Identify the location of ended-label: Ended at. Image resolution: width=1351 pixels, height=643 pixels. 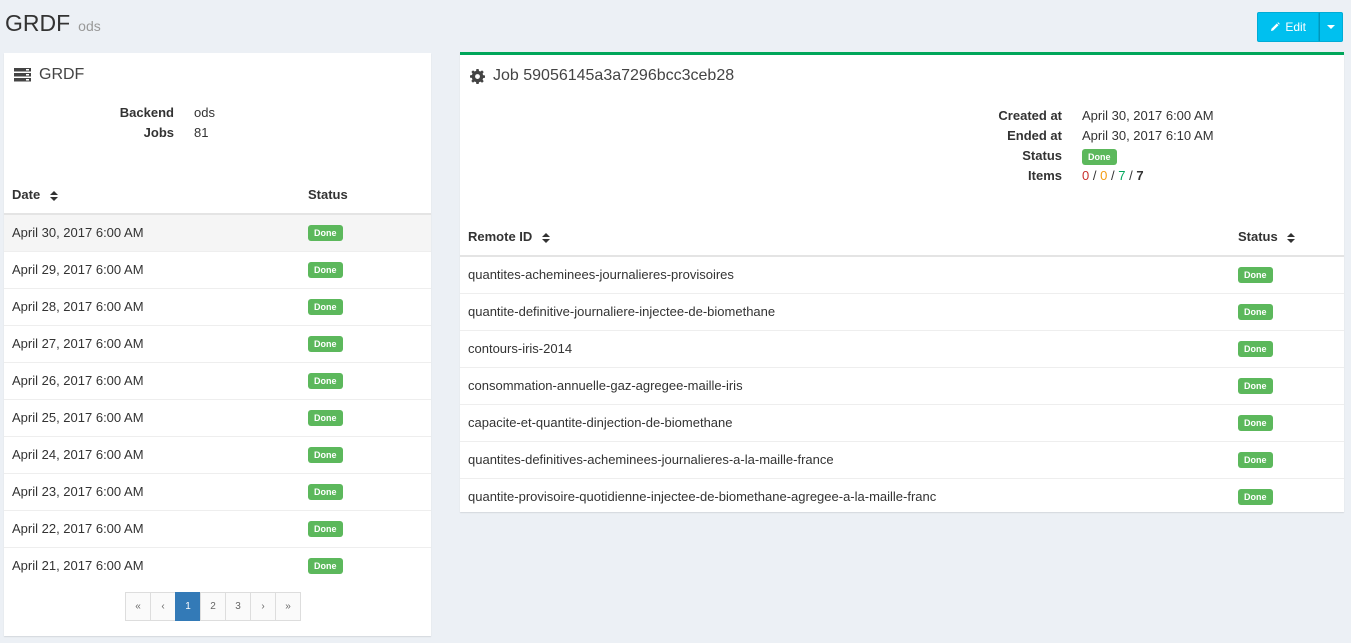
(1034, 135).